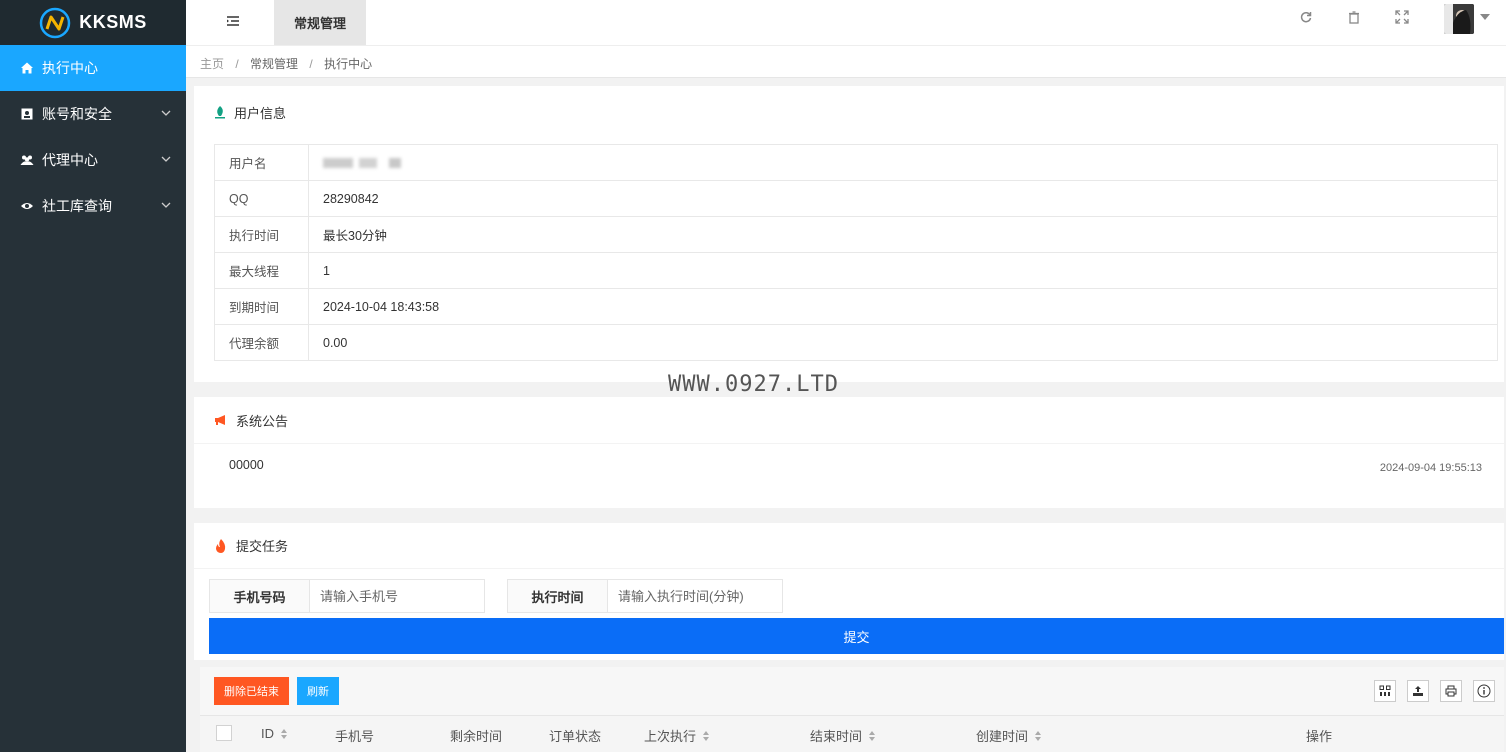 The width and height of the screenshot is (1506, 752). Describe the element at coordinates (348, 64) in the screenshot. I see `breadcrumb-current: 执行中心` at that location.